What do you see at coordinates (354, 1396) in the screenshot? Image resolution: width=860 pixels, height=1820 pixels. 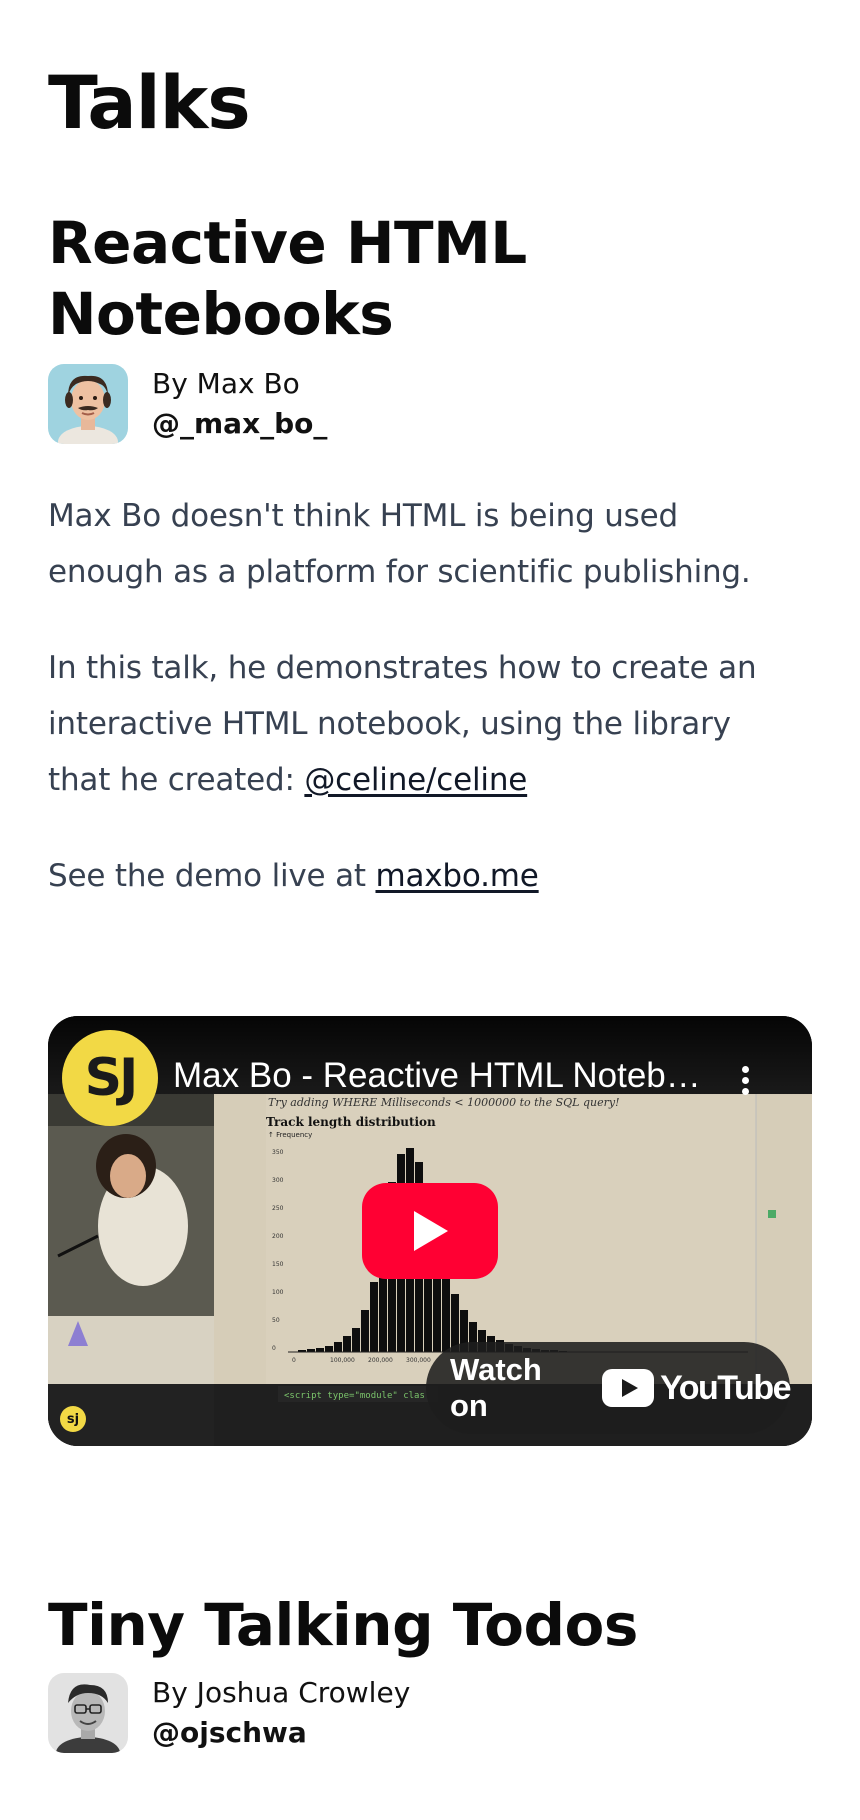 I see `slide-code-snippet: <script type="module" clas` at bounding box center [354, 1396].